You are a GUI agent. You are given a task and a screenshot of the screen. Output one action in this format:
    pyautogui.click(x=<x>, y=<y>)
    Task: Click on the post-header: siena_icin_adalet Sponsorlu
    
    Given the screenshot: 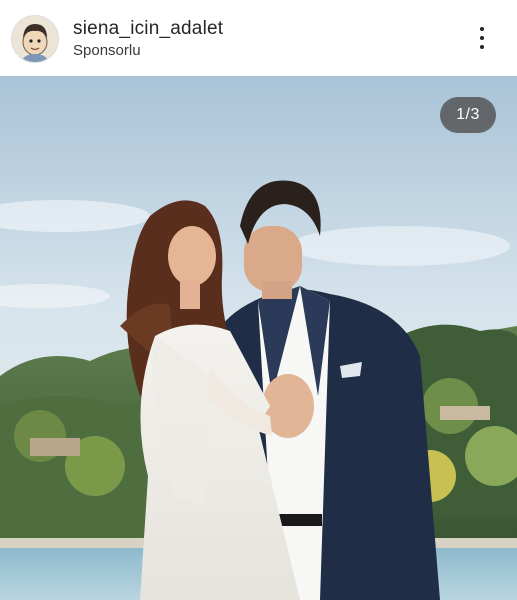 What is the action you would take?
    pyautogui.click(x=258, y=38)
    